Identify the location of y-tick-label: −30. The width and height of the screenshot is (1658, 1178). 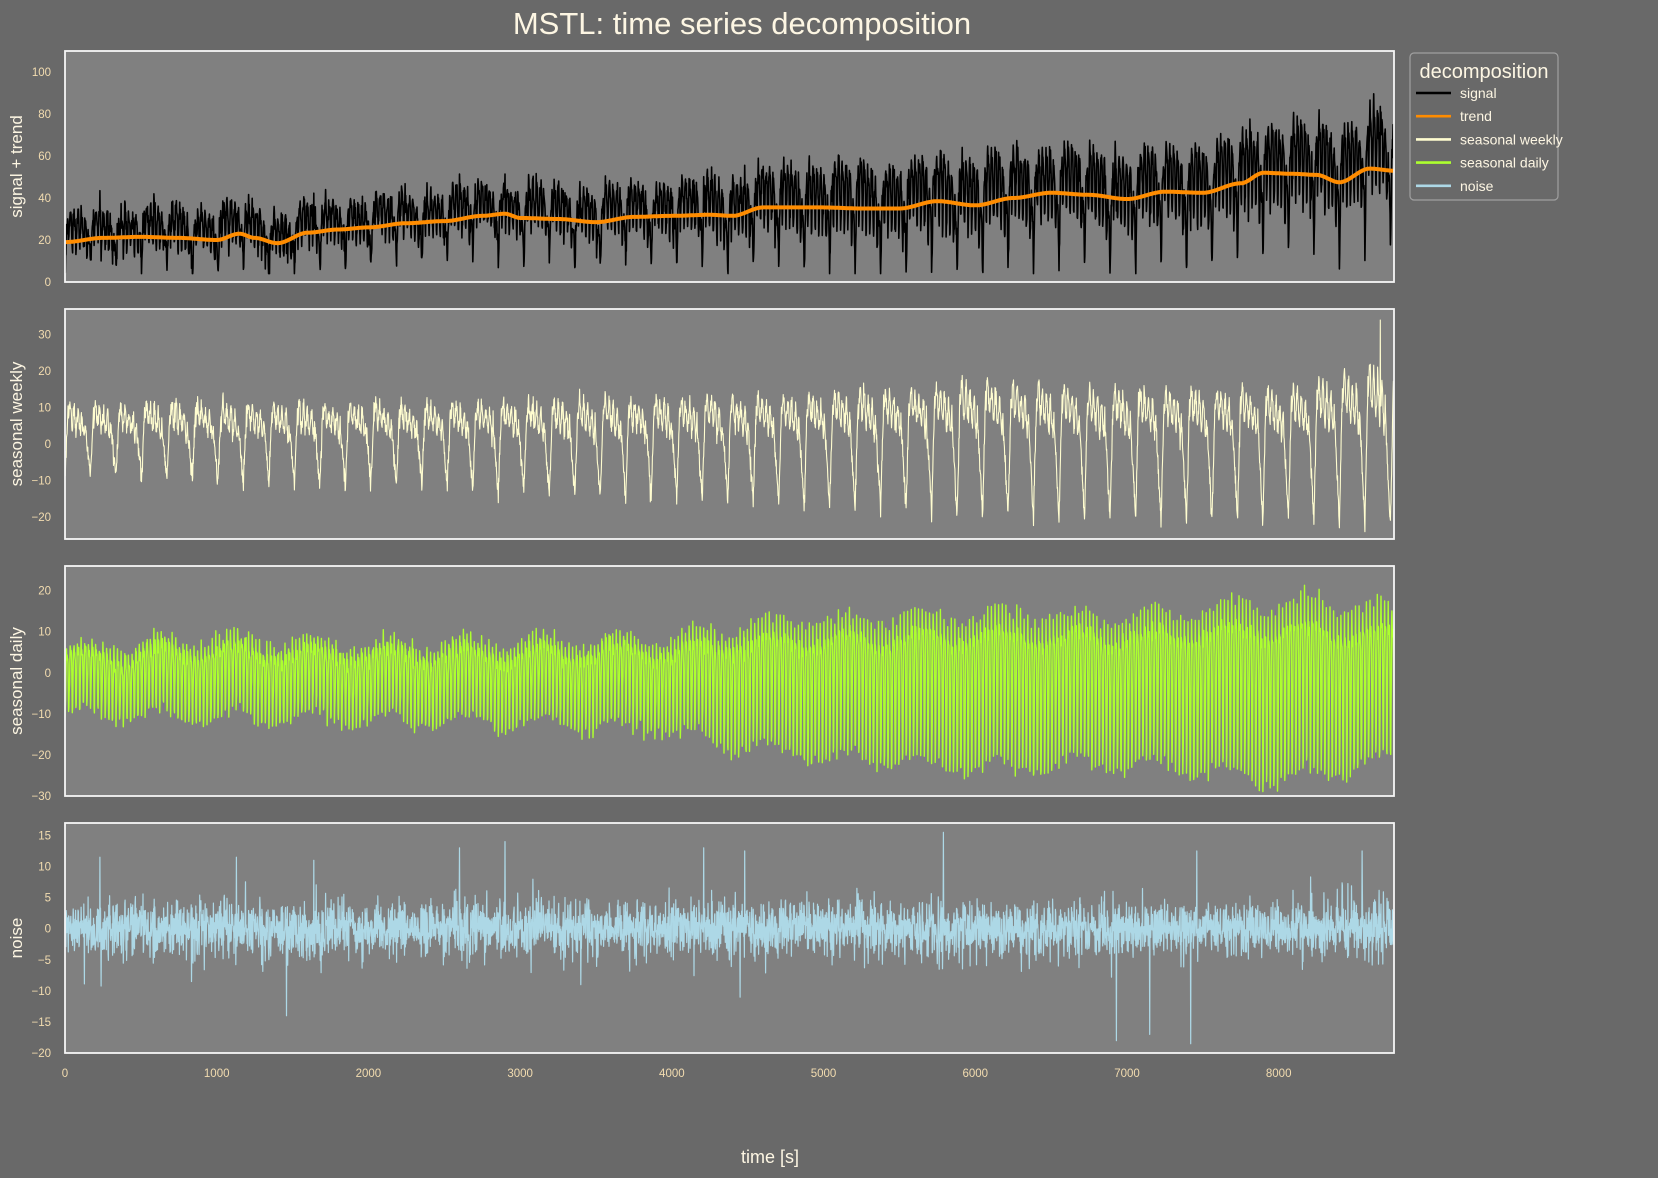
(41, 797).